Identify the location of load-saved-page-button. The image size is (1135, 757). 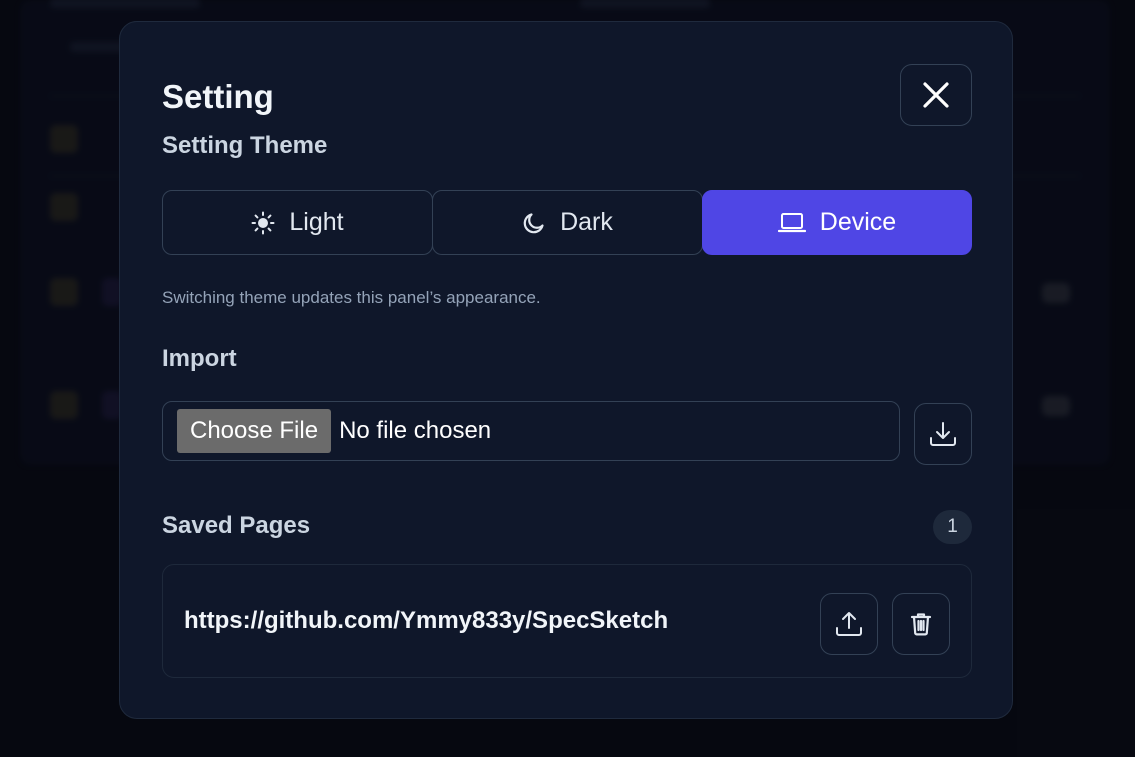
(849, 624).